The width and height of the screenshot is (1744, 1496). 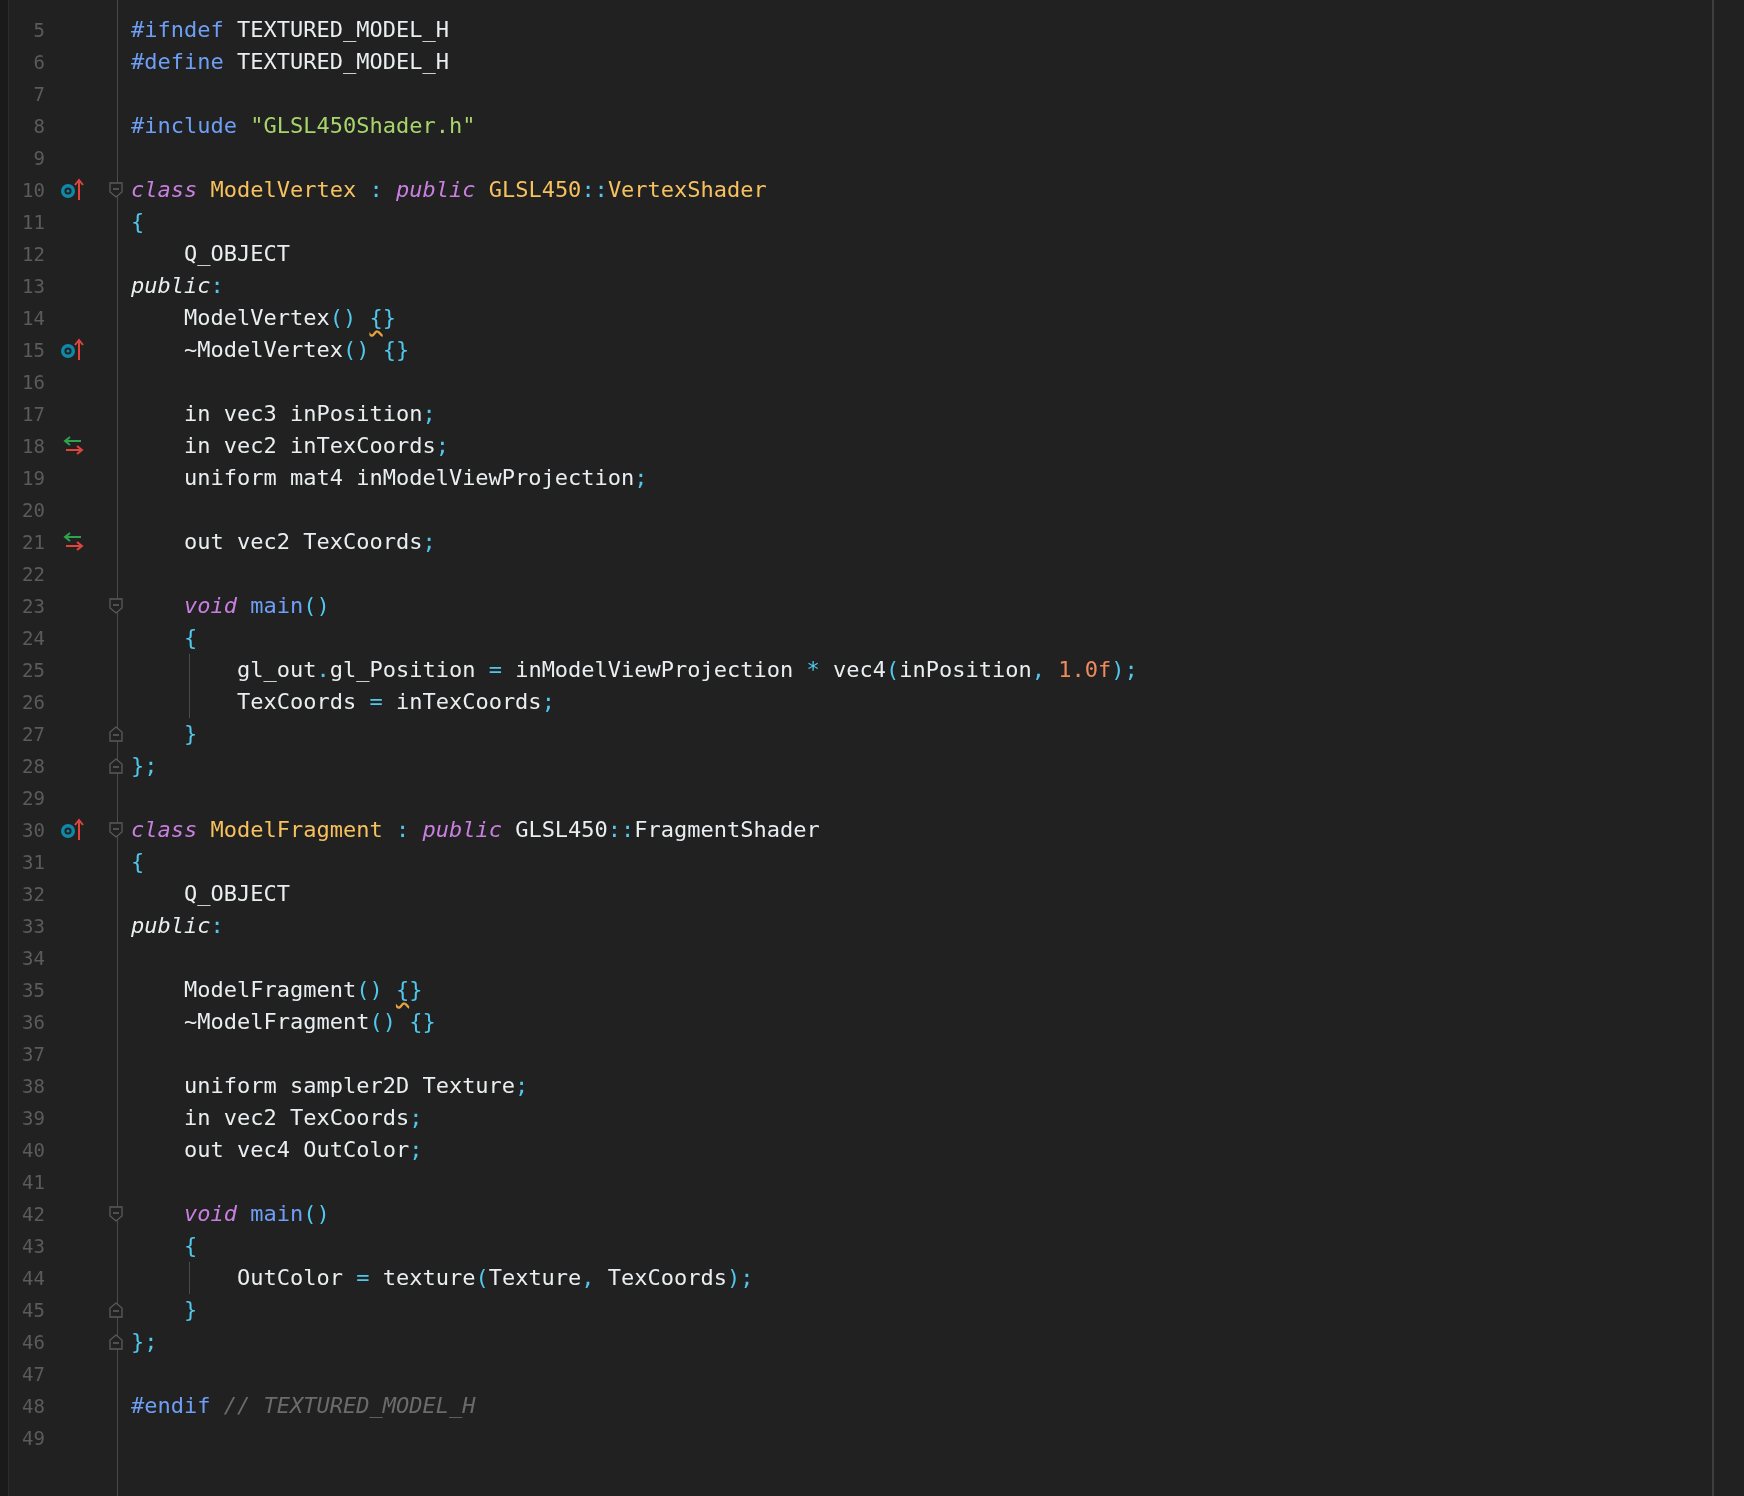 I want to click on line-number: 22, so click(x=33, y=574).